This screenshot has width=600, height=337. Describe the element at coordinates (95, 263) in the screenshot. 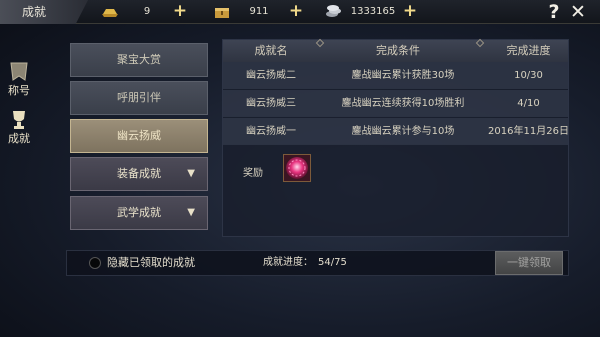

I see `hide-claimed-toggle` at that location.